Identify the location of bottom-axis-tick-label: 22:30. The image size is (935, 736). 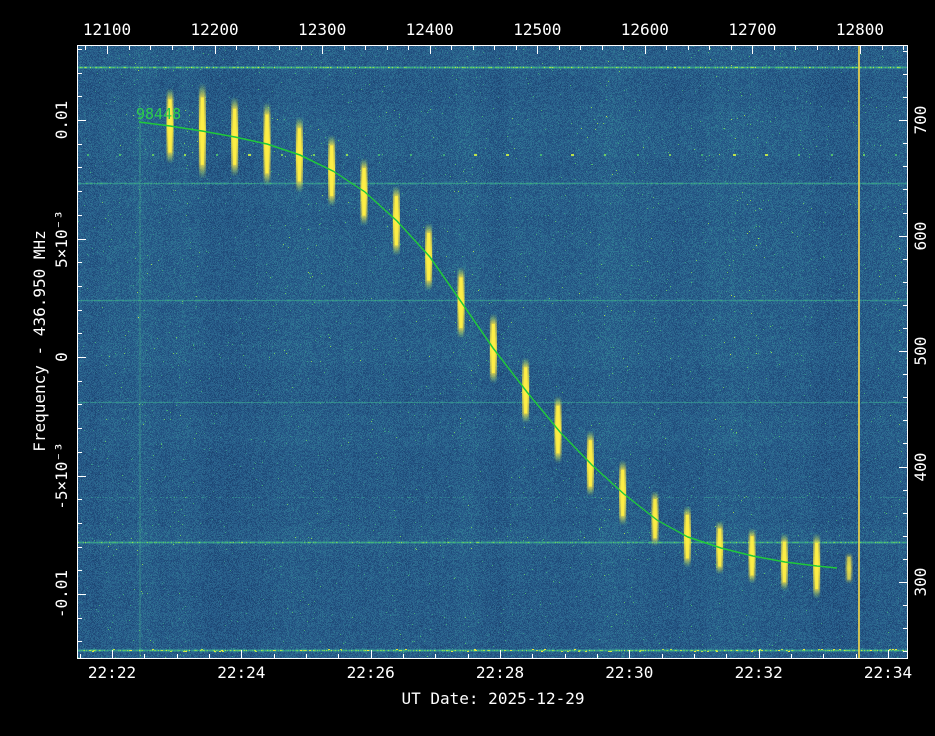
(629, 672).